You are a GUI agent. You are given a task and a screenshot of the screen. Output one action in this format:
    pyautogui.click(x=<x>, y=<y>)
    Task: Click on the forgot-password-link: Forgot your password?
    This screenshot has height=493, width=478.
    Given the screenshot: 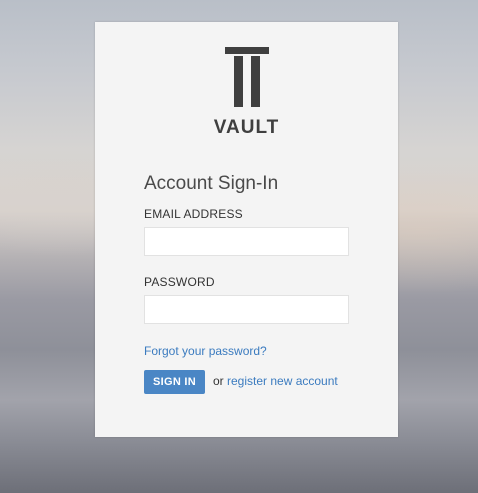 What is the action you would take?
    pyautogui.click(x=205, y=351)
    